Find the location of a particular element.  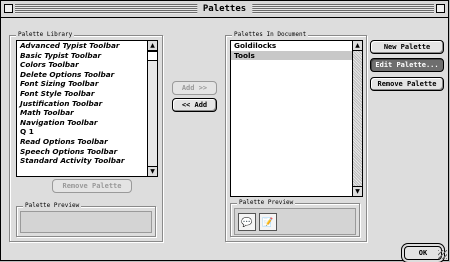

library-preview-group: Palette Preview is located at coordinates (86, 219).